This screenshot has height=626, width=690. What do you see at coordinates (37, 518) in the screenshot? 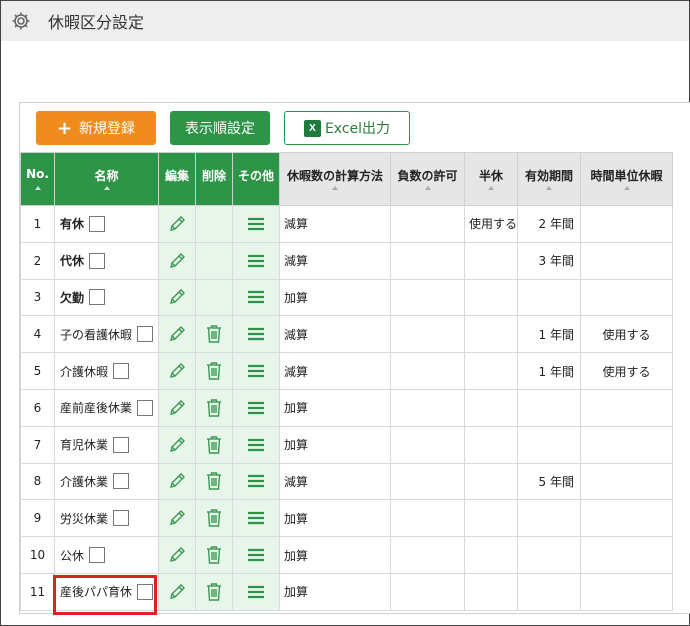
I see `row-no: 9` at bounding box center [37, 518].